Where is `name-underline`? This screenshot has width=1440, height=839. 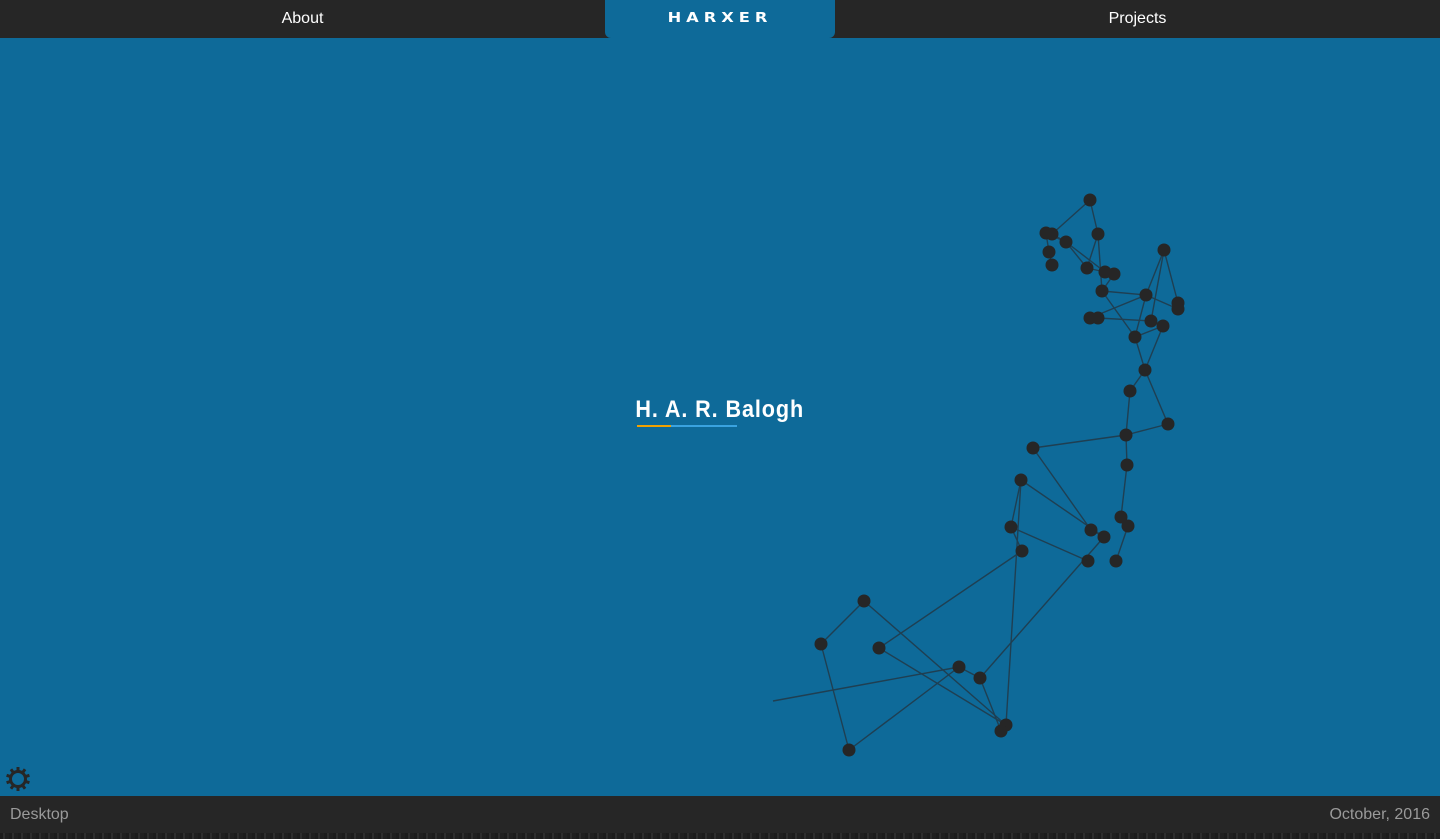 name-underline is located at coordinates (687, 426).